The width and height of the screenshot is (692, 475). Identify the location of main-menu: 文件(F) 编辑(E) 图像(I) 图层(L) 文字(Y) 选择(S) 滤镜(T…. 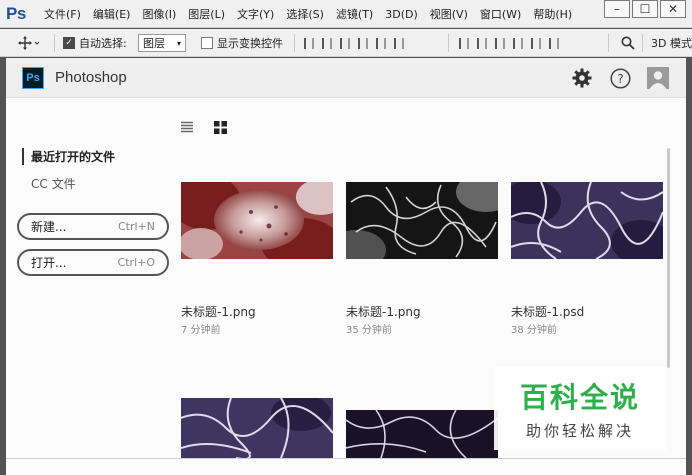
(314, 14).